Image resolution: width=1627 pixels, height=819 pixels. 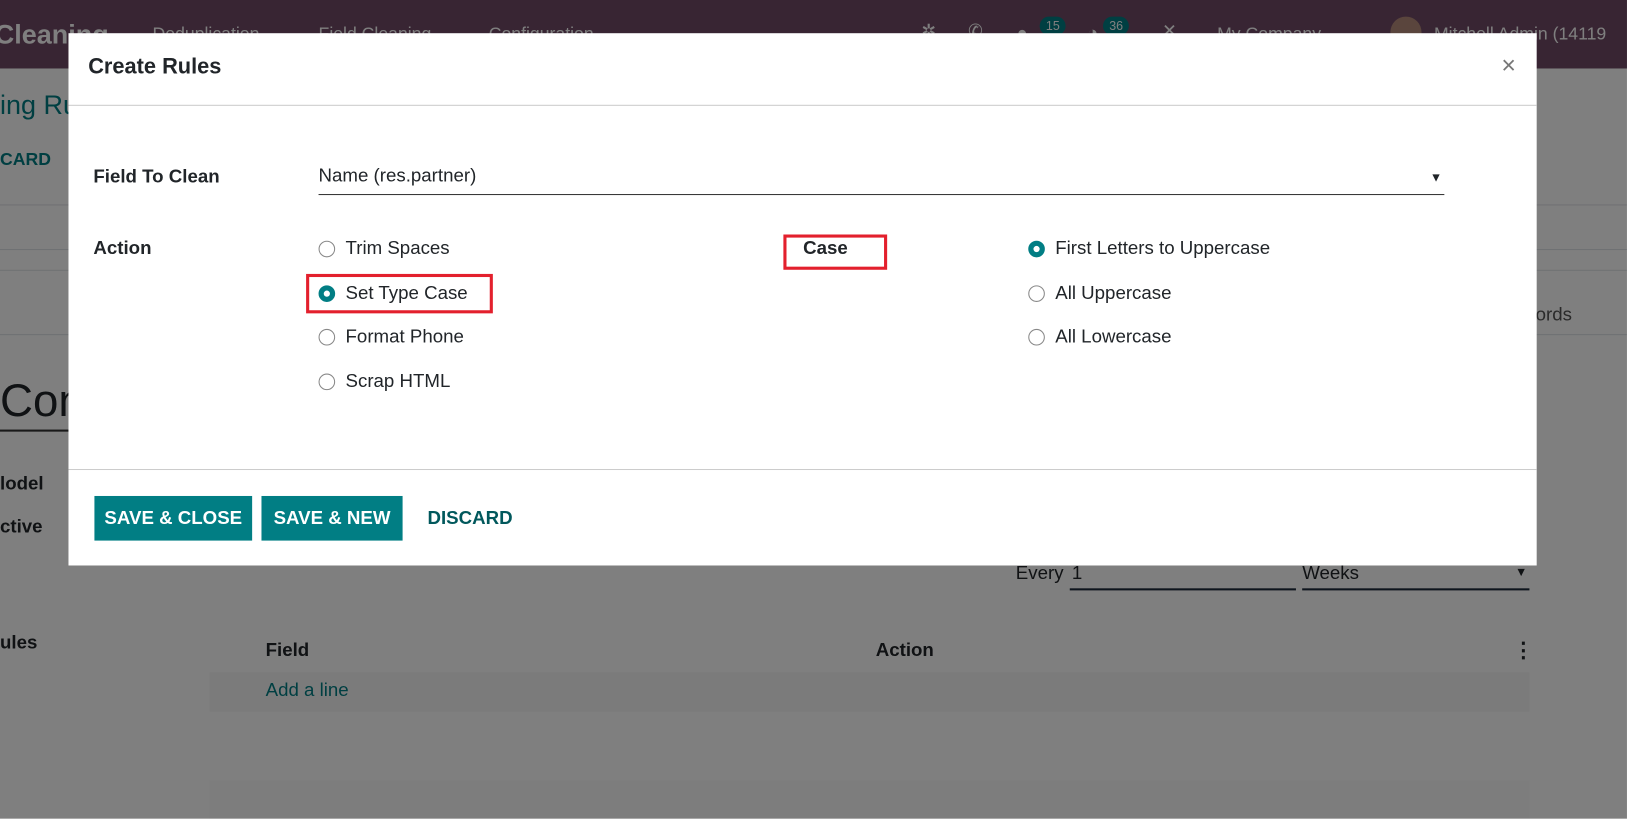 What do you see at coordinates (1163, 248) in the screenshot?
I see `radio-label: First Letters to Uppercase` at bounding box center [1163, 248].